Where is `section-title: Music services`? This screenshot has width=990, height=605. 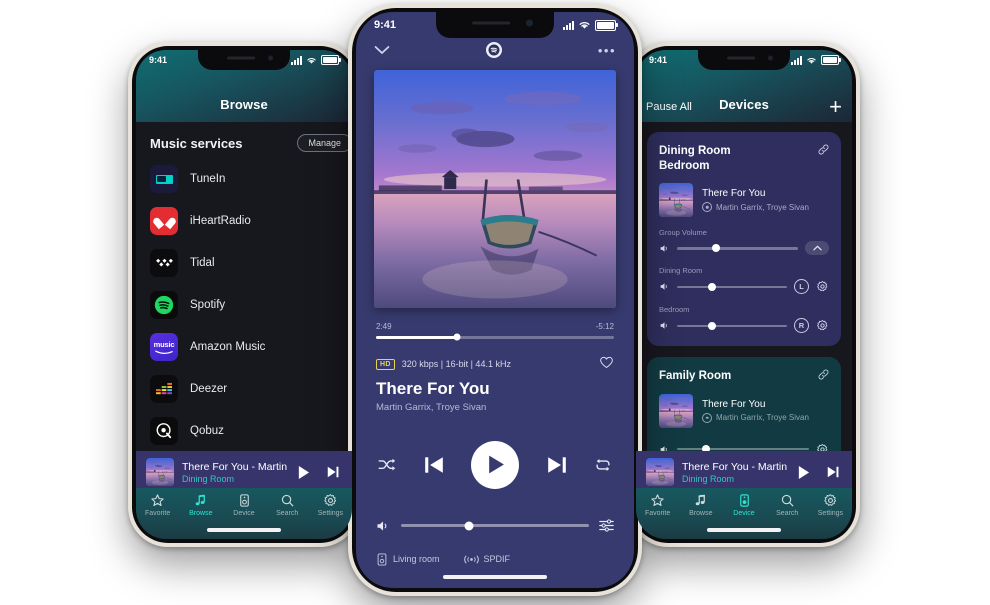
section-title: Music services is located at coordinates (196, 143).